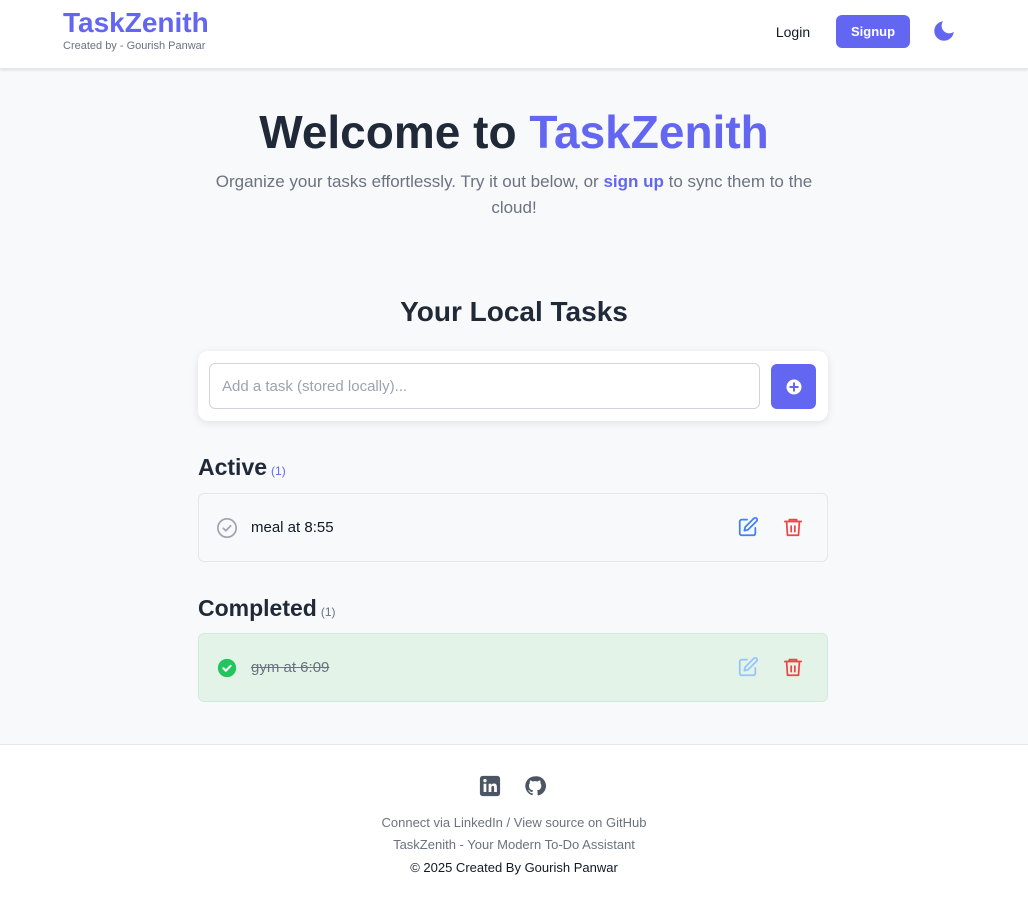  I want to click on completed-heading-label: Completed, so click(257, 608).